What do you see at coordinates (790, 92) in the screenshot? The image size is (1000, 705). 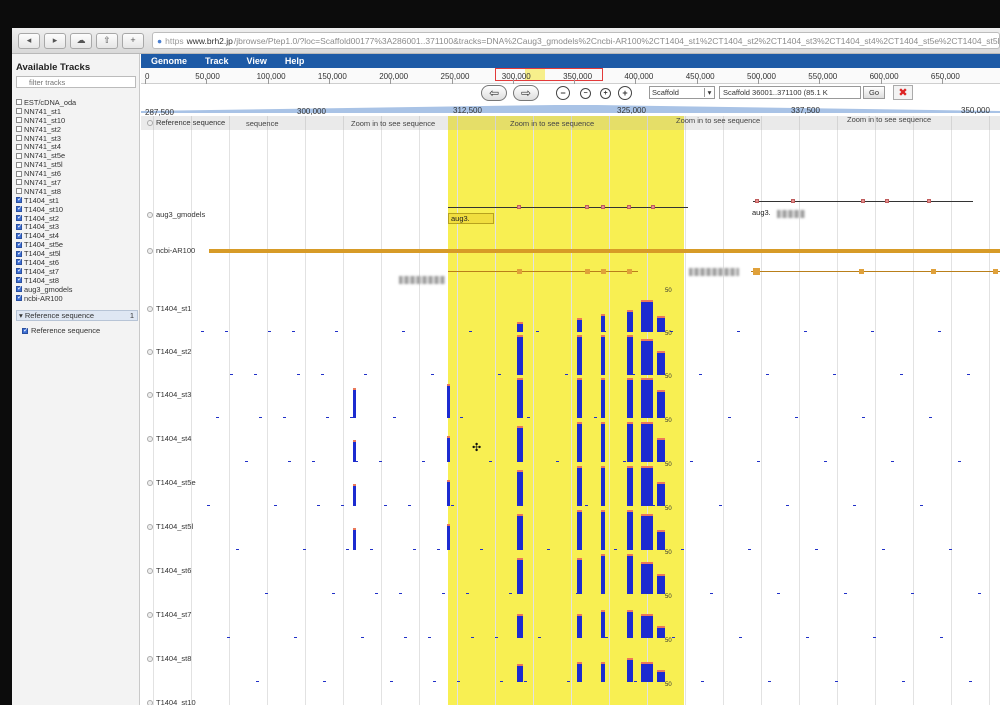 I see `location-input: Scaffold 36001..371100 (85.1 K` at bounding box center [790, 92].